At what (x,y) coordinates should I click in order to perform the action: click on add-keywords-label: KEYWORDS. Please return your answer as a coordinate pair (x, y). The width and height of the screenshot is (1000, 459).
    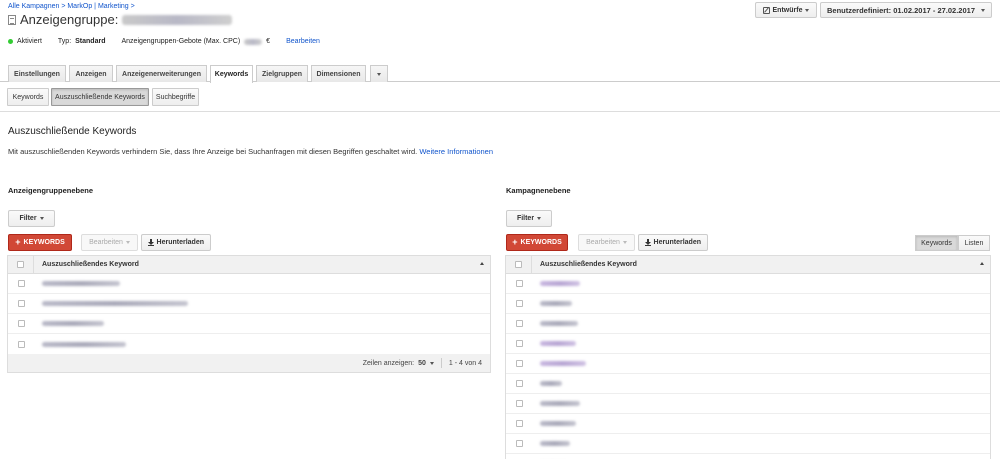
    Looking at the image, I should click on (541, 242).